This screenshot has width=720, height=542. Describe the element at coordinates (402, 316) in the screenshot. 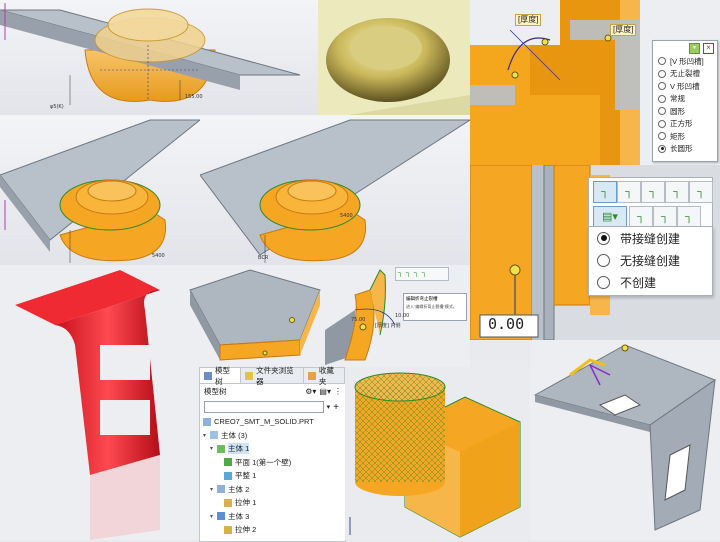

I see `dim-label: 10.00` at that location.